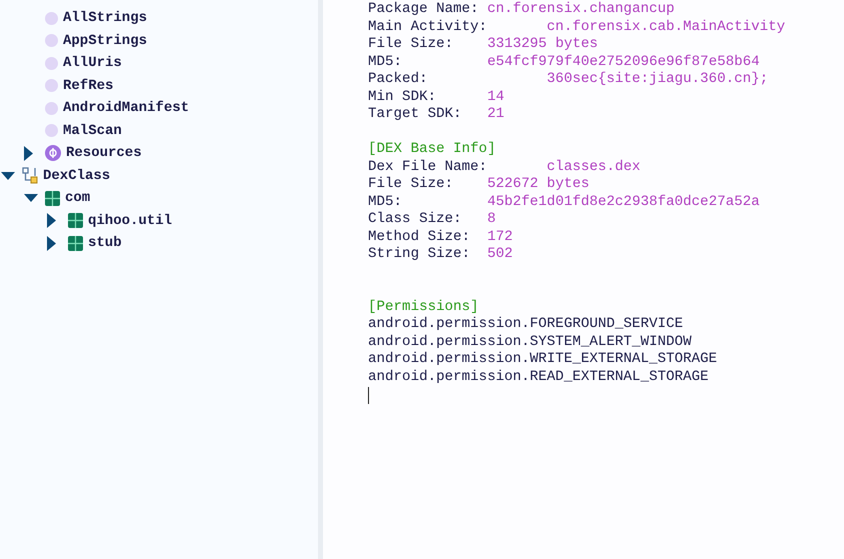 The image size is (844, 559). I want to click on permission-line: android.permission.READ_EXTERNAL_STORAGE, so click(538, 377).